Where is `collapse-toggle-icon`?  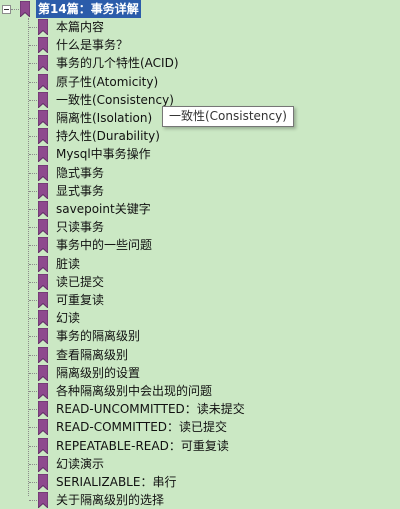 collapse-toggle-icon is located at coordinates (6, 9).